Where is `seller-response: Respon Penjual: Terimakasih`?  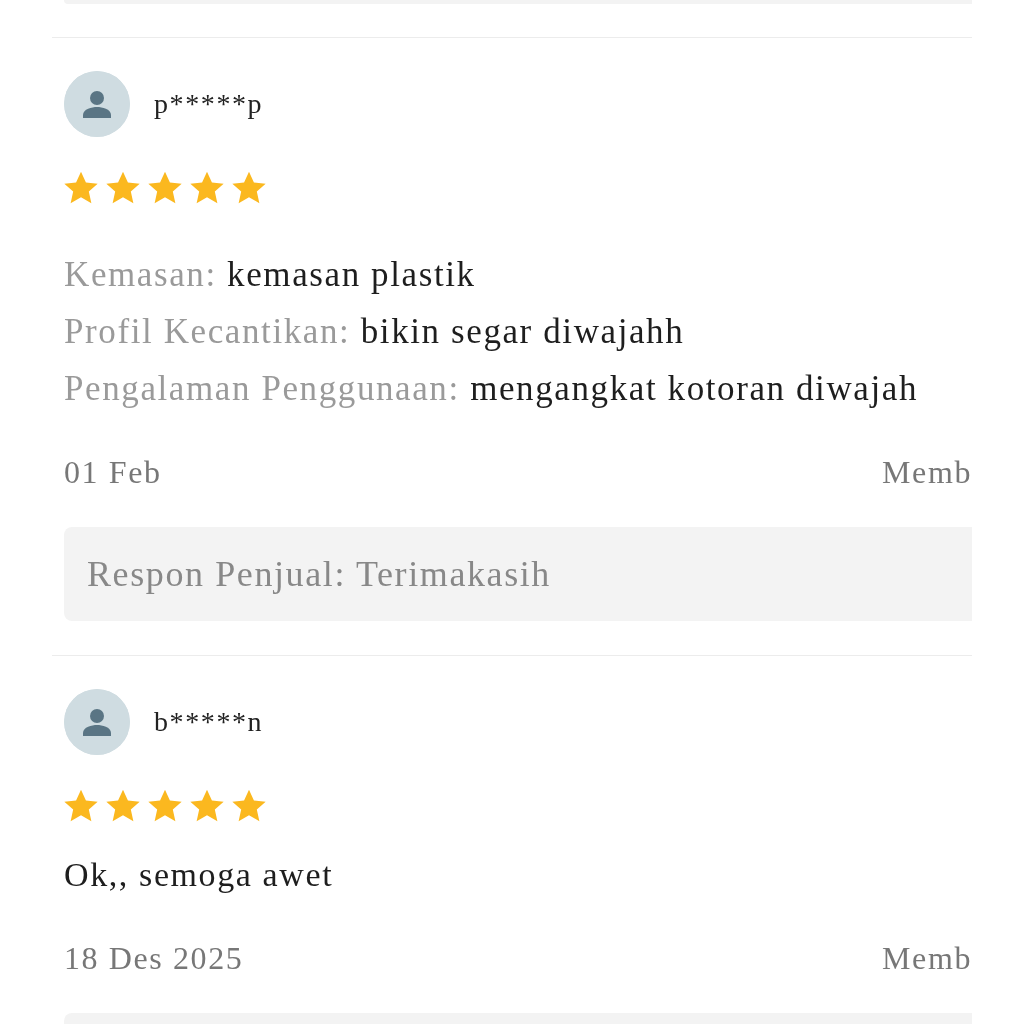 seller-response: Respon Penjual: Terimakasih is located at coordinates (518, 574).